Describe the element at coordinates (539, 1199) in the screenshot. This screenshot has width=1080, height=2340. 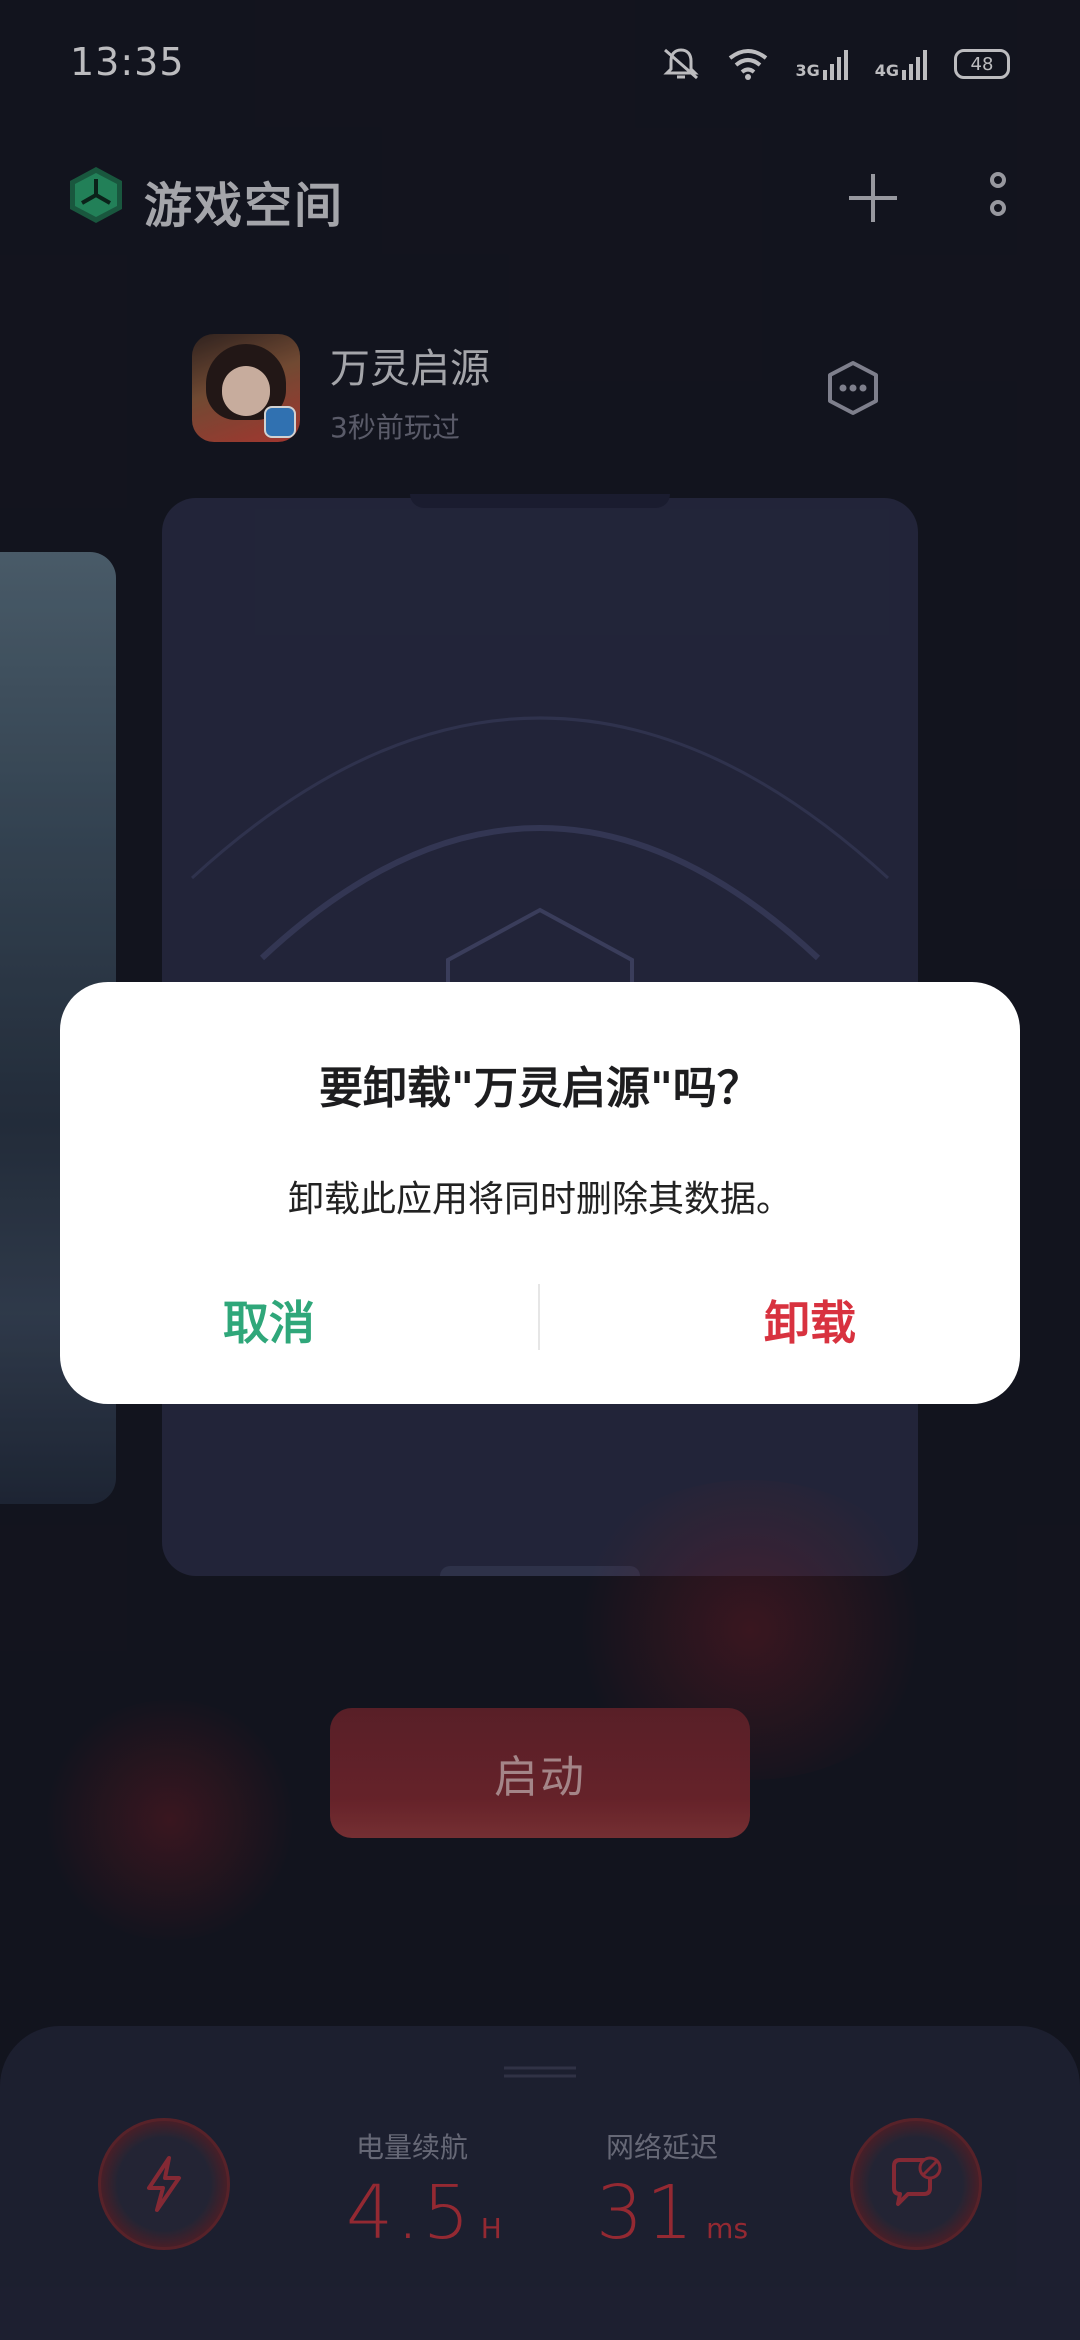
I see `dialog-message: 卸载此应用将同时删除其数据。` at that location.